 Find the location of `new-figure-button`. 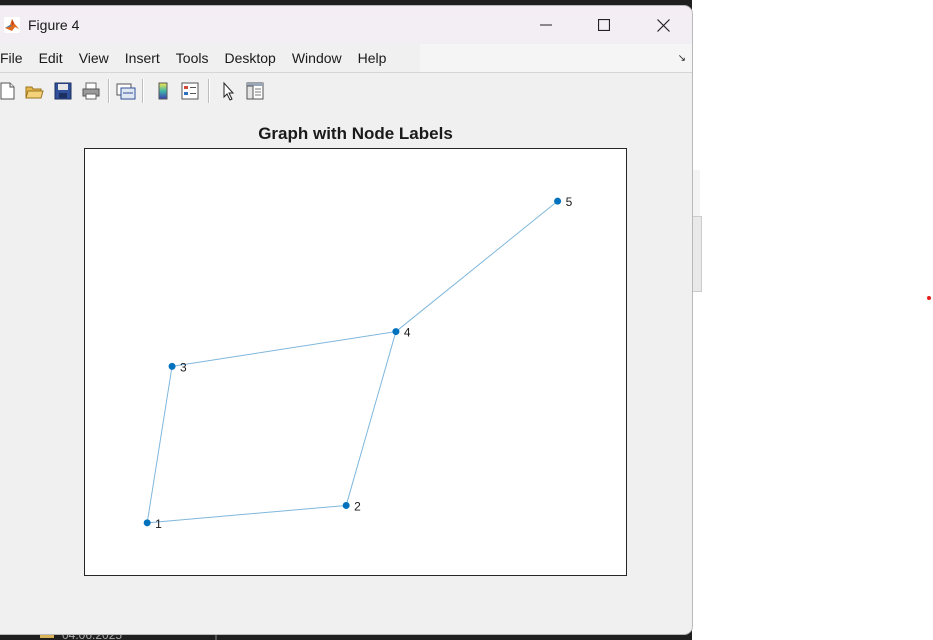

new-figure-button is located at coordinates (9, 91).